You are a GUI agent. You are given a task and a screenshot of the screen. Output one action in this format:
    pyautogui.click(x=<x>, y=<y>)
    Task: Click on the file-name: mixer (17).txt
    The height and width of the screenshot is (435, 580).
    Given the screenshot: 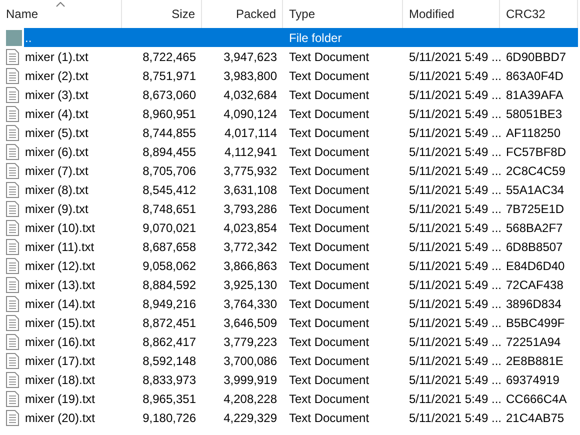 What is the action you would take?
    pyautogui.click(x=60, y=361)
    